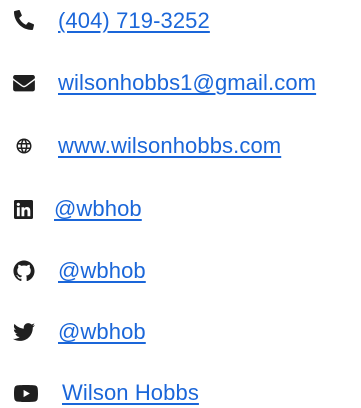 The image size is (361, 408). Describe the element at coordinates (26, 393) in the screenshot. I see `youtube-icon` at that location.